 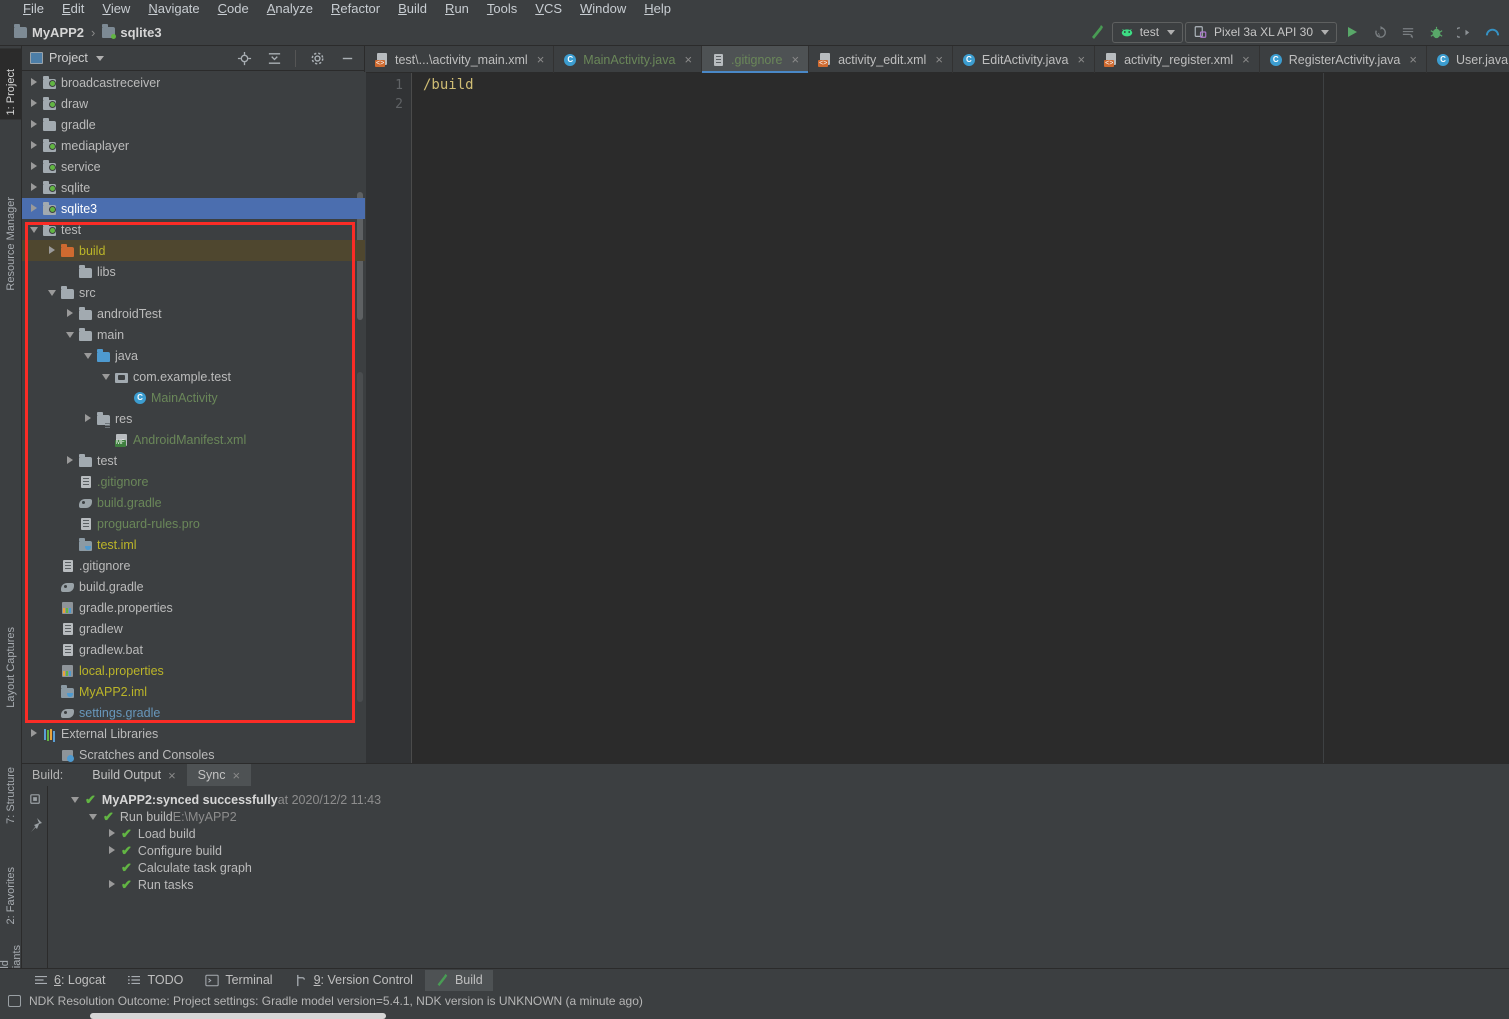 I want to click on event-log-icon, so click(x=14, y=1001).